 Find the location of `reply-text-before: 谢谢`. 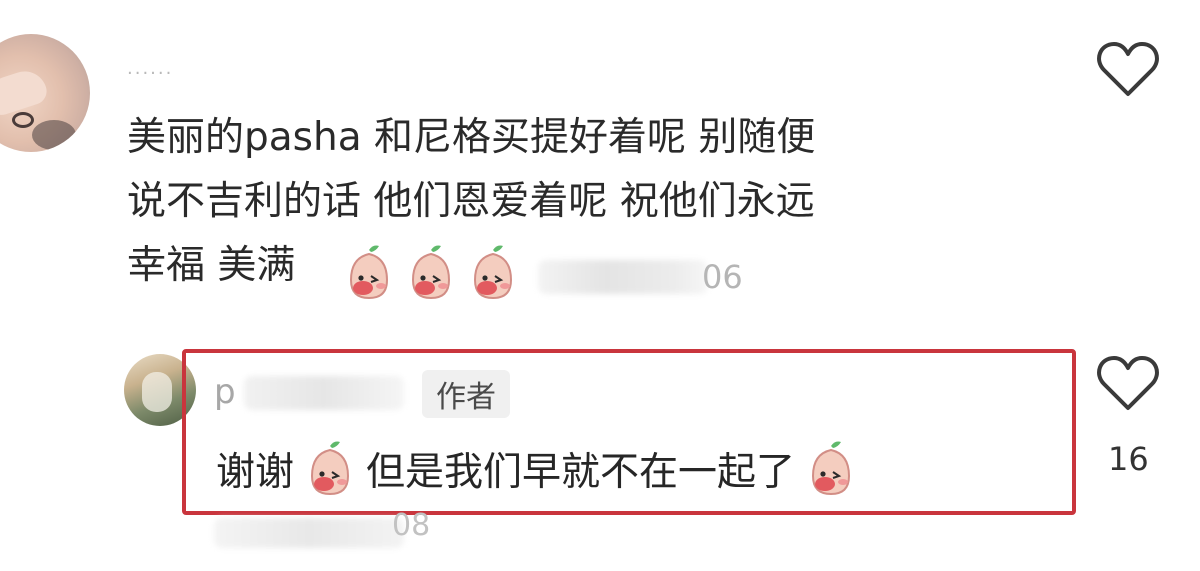

reply-text-before: 谢谢 is located at coordinates (255, 472).